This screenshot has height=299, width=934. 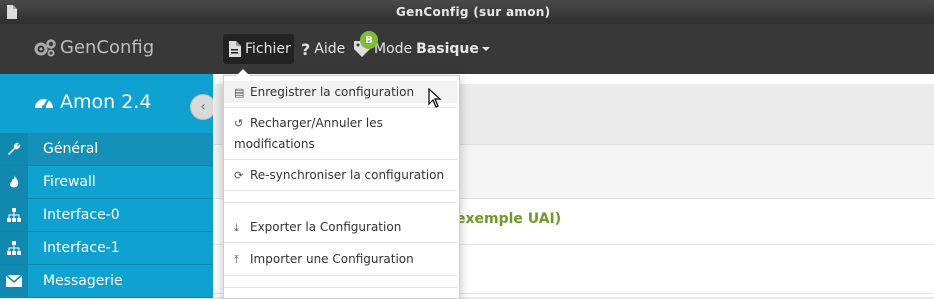 What do you see at coordinates (308, 133) in the screenshot?
I see `menu-item-label: Recharger/Annuler les modifications` at bounding box center [308, 133].